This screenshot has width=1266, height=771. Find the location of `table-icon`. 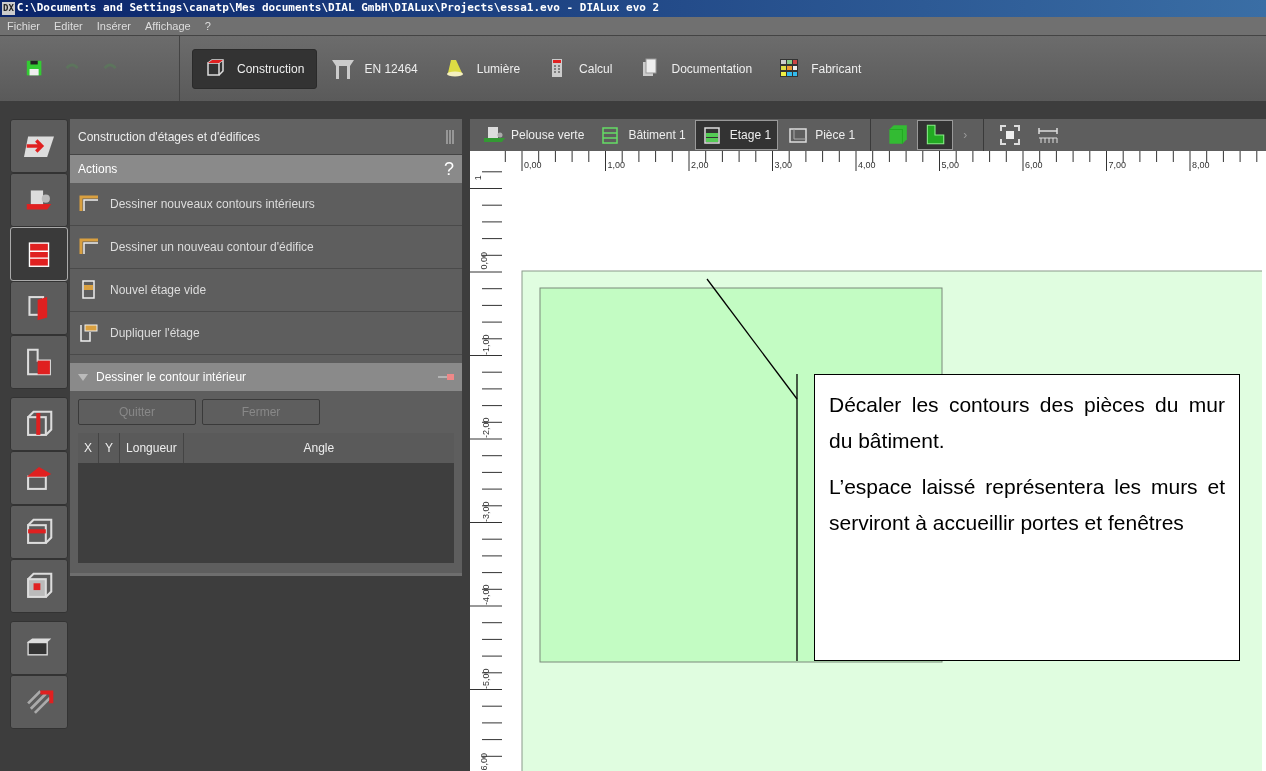

table-icon is located at coordinates (343, 68).